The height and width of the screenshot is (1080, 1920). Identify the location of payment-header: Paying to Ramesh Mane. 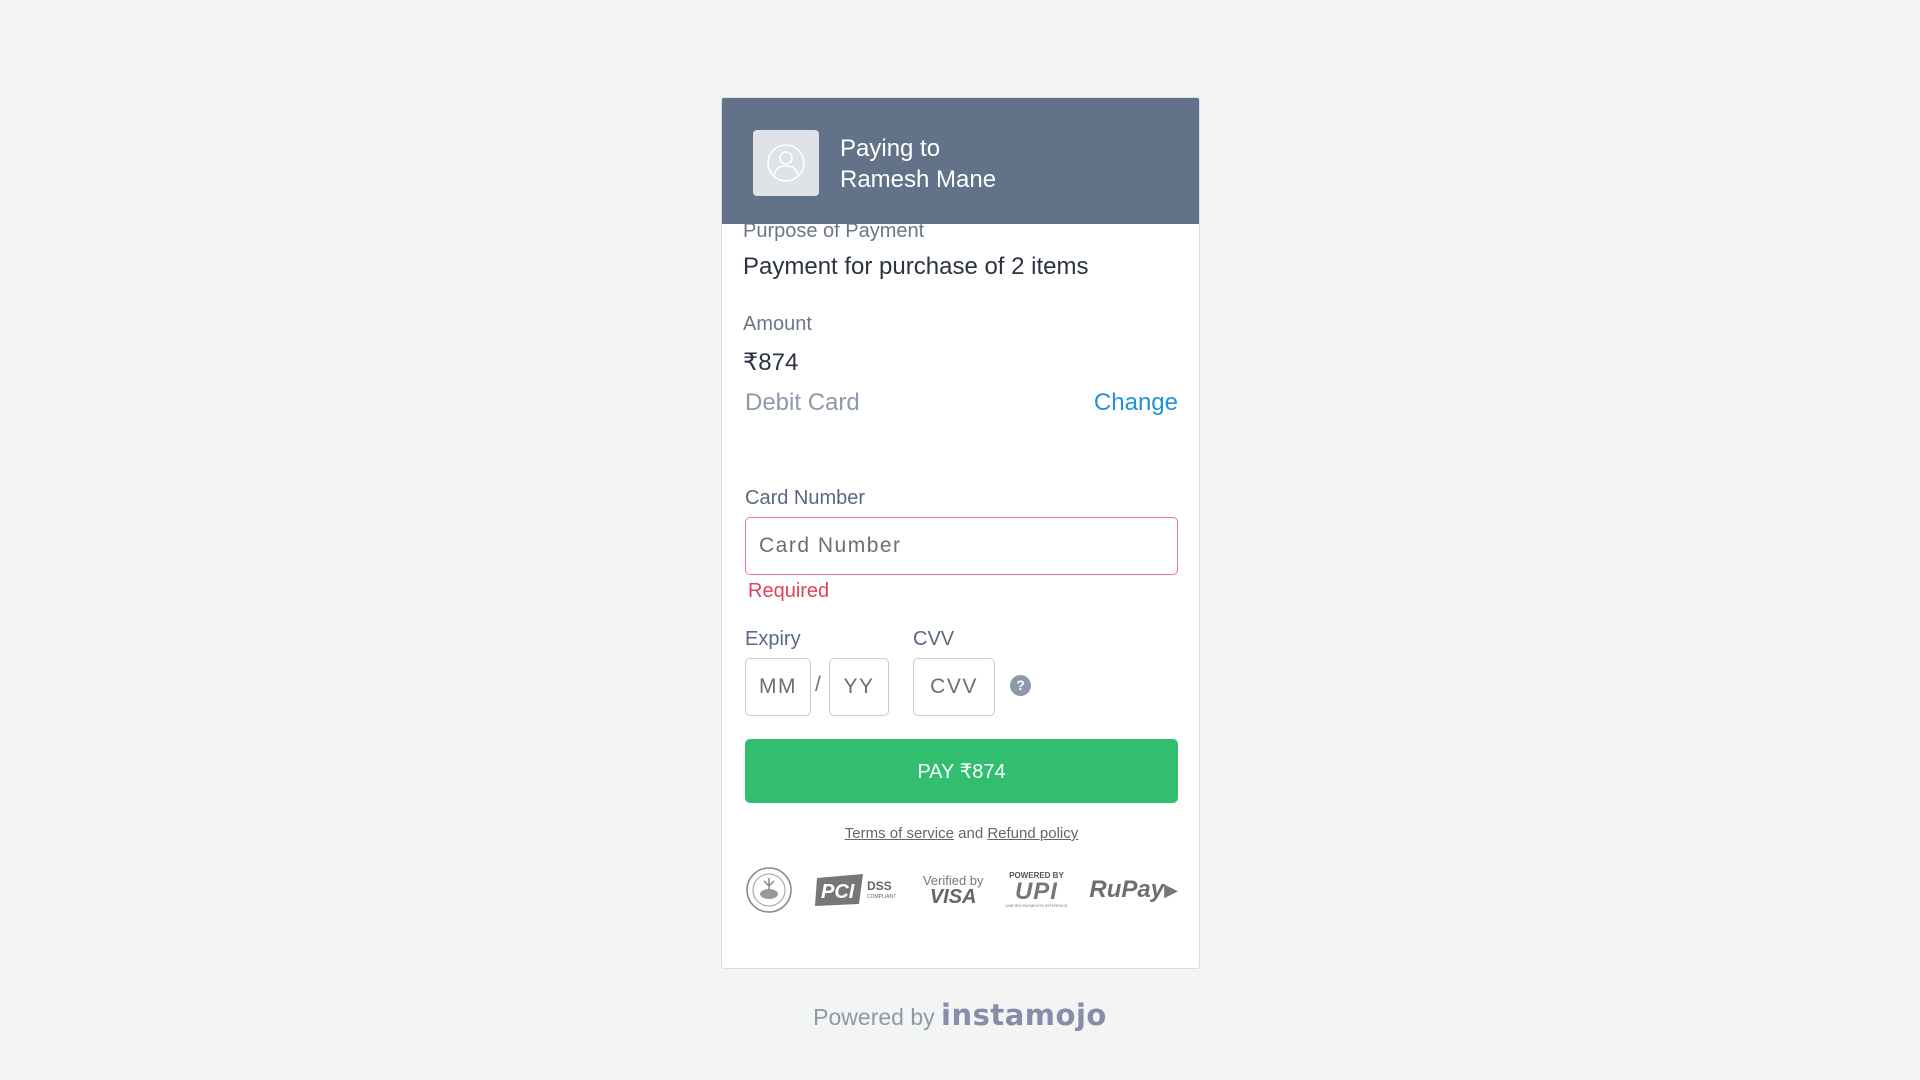
(960, 161).